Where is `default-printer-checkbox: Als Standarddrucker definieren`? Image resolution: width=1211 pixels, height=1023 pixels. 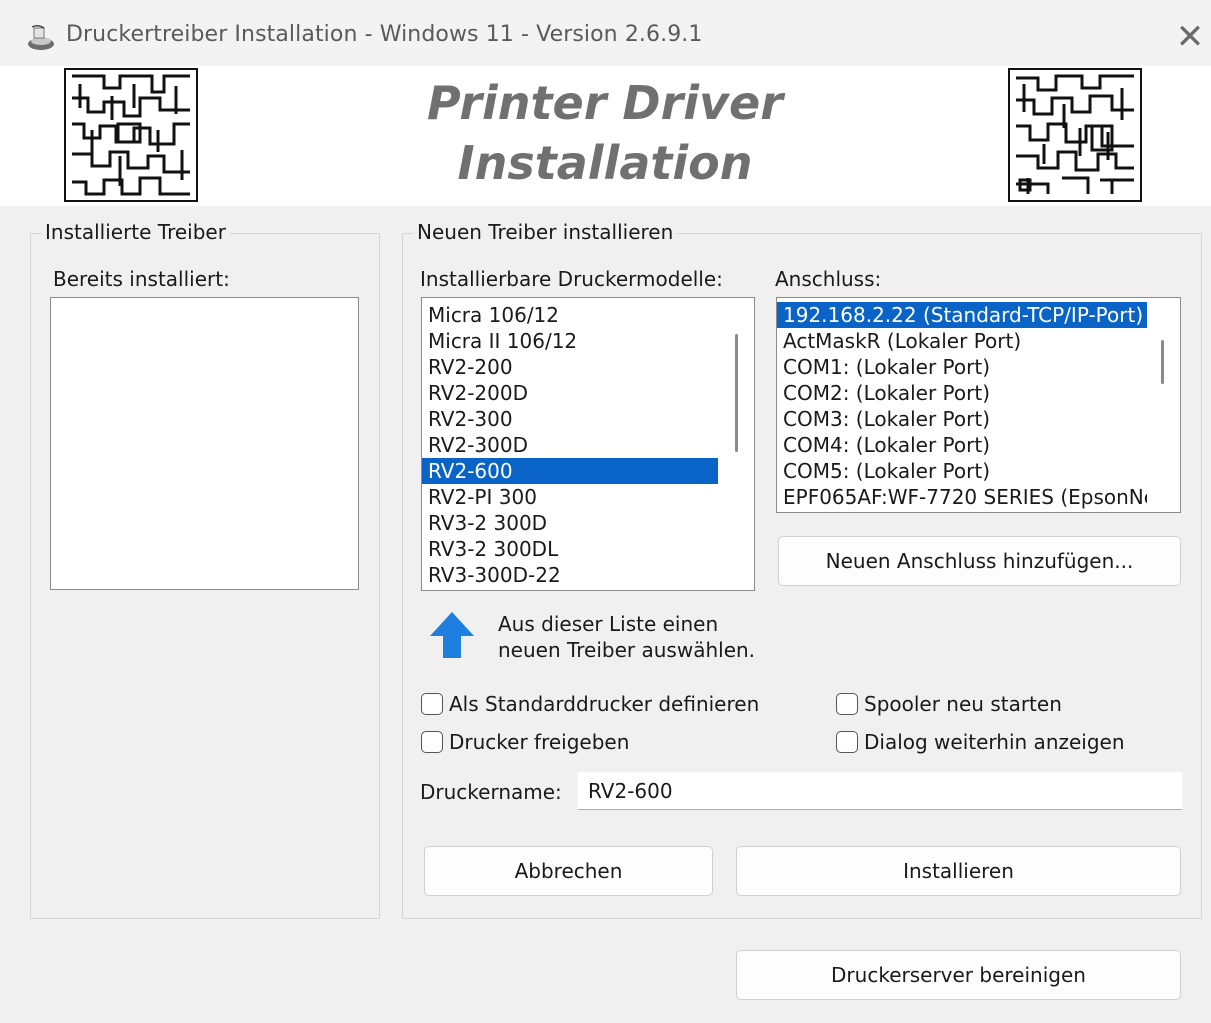 default-printer-checkbox: Als Standarddrucker definieren is located at coordinates (590, 704).